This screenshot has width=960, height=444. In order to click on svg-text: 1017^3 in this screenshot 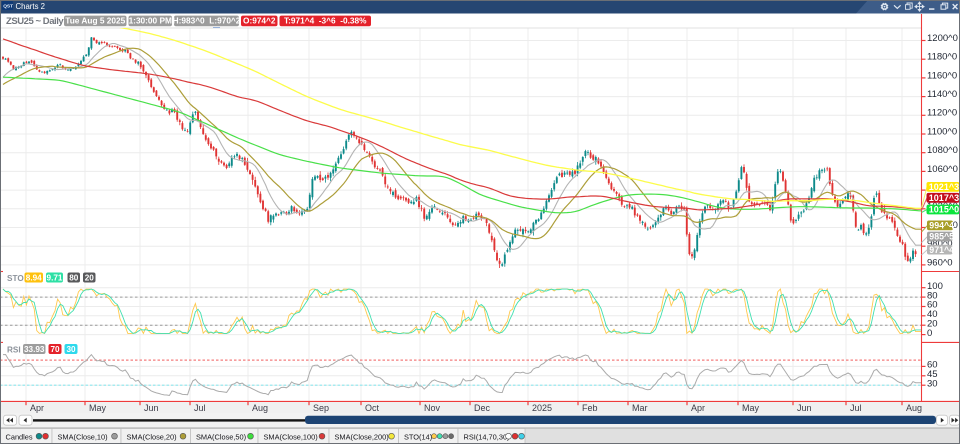, I will do `click(944, 198)`.